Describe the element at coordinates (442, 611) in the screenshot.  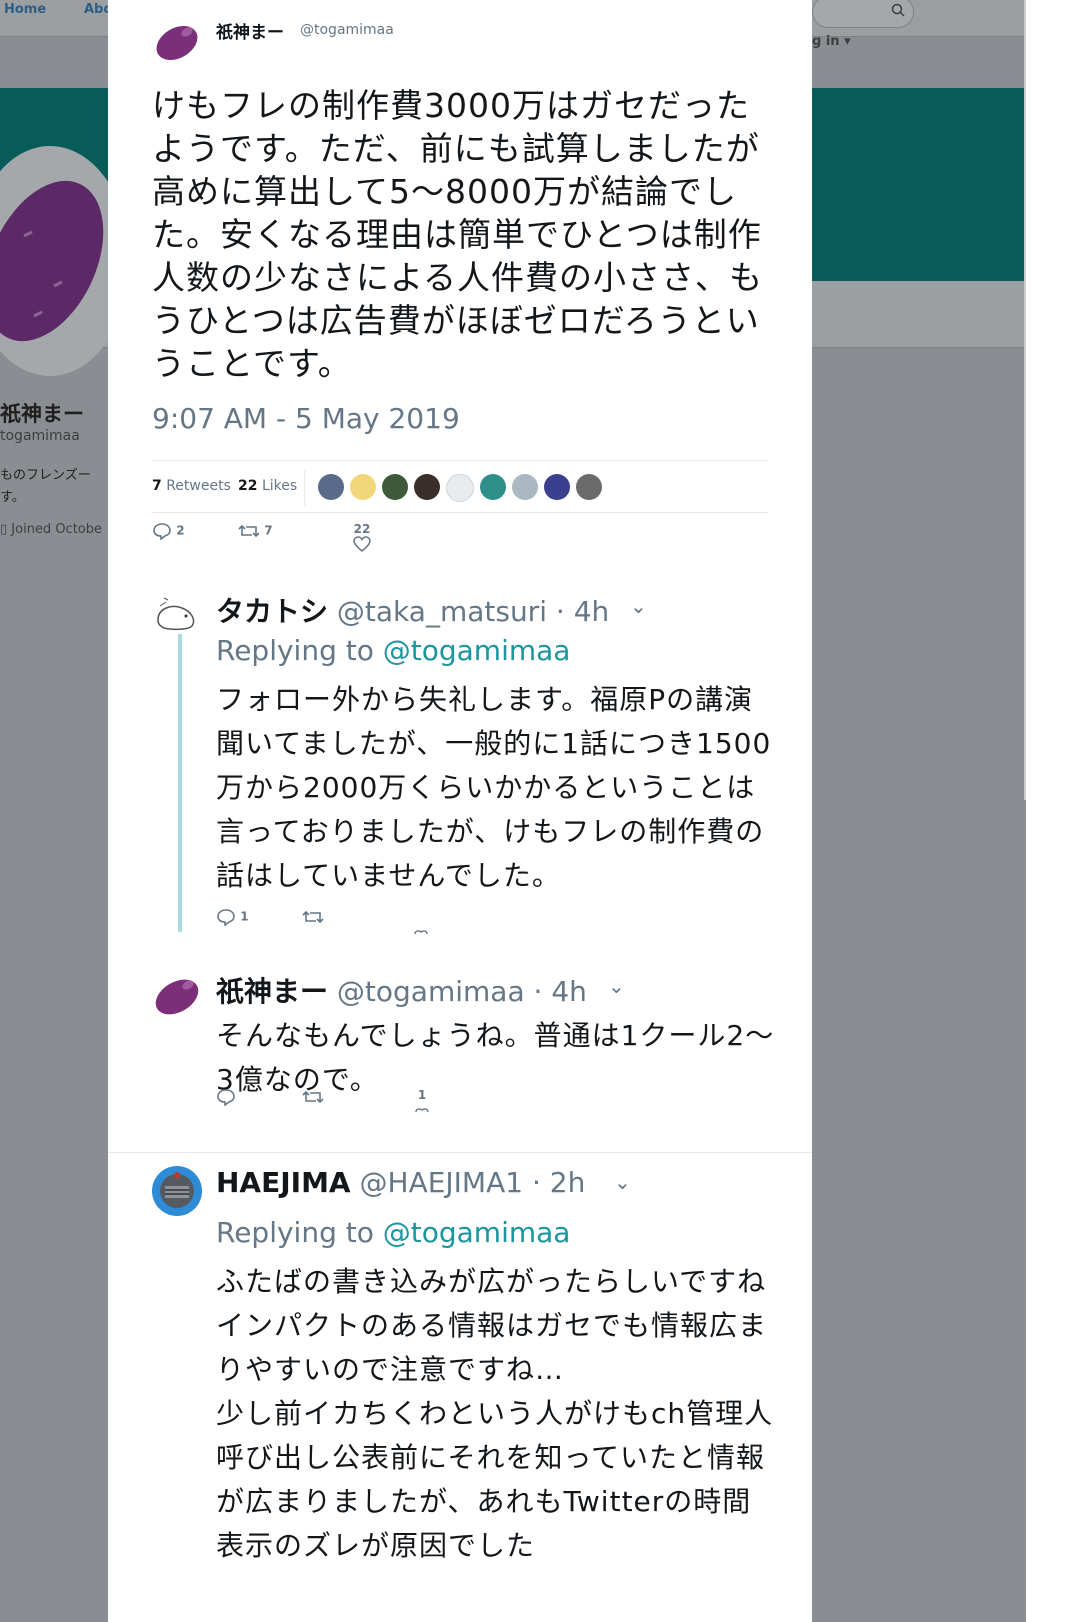
I see `reply-author-handle: @taka_matsuri` at that location.